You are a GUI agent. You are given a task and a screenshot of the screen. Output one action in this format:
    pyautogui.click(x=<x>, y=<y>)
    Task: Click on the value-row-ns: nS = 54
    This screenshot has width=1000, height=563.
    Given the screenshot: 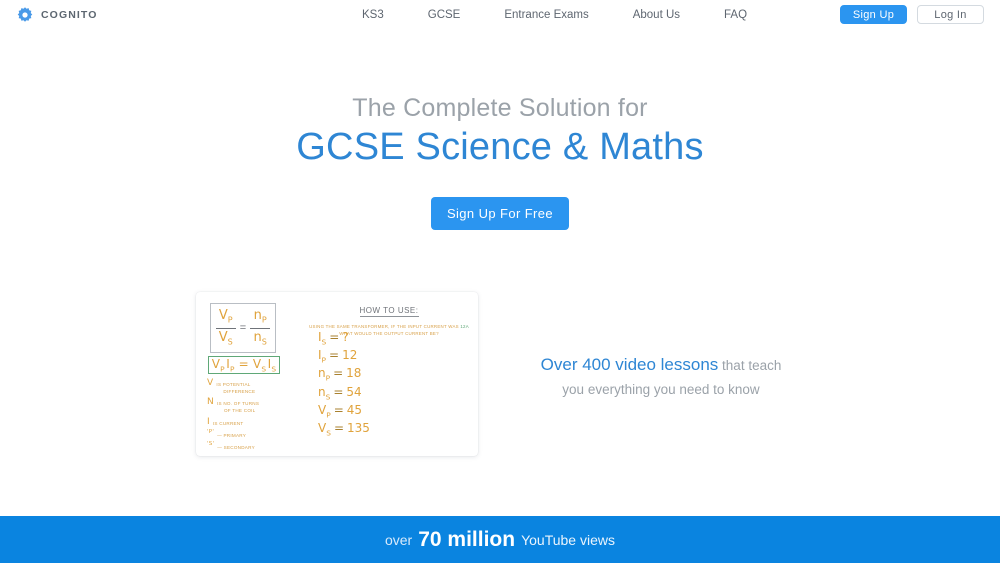 What is the action you would take?
    pyautogui.click(x=340, y=392)
    